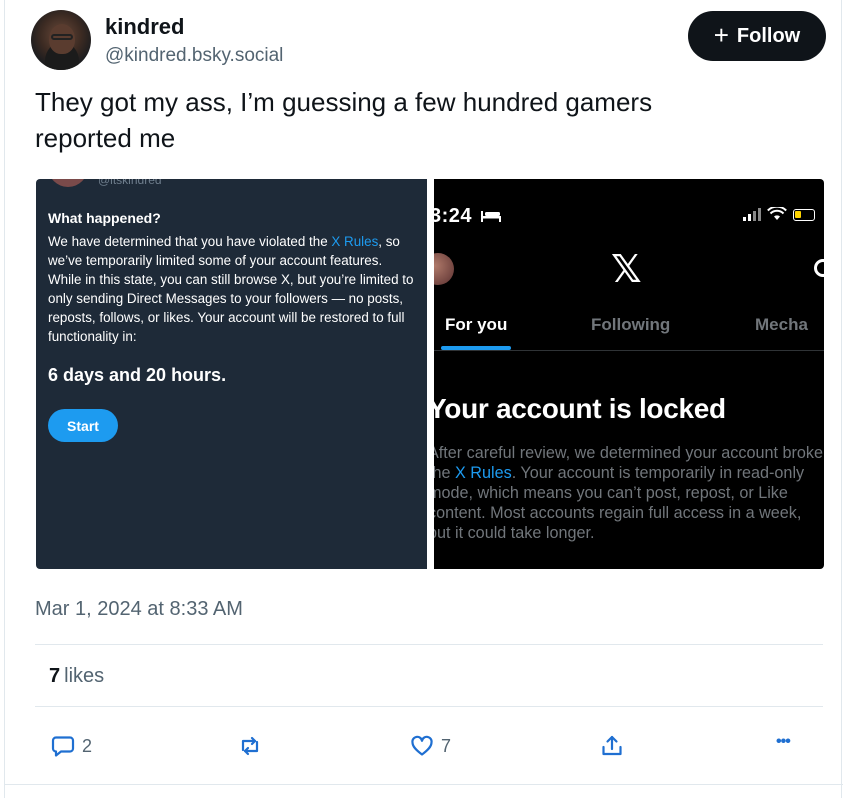  I want to click on heart-icon, so click(422, 745).